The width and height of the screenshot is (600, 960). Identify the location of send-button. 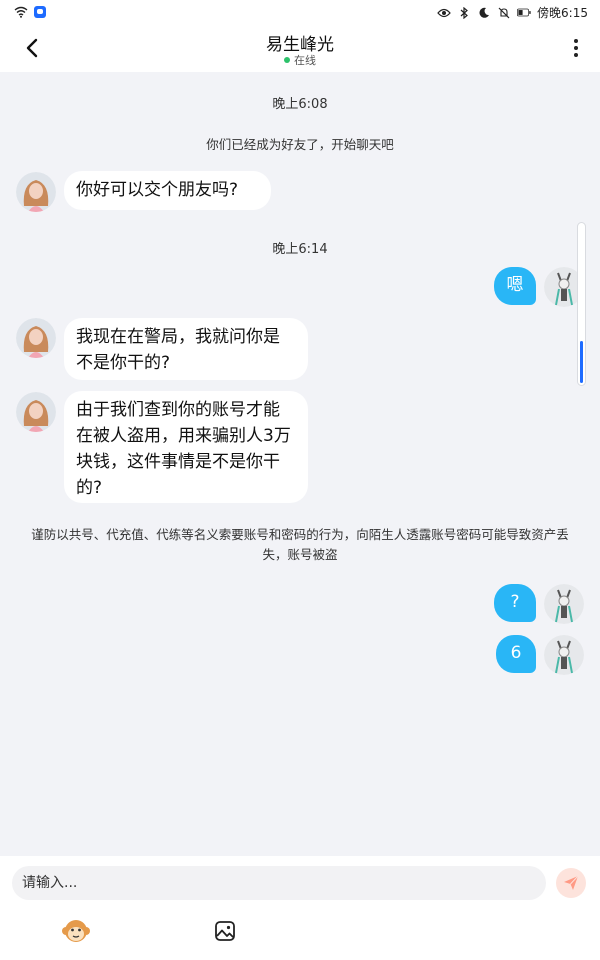
(571, 883).